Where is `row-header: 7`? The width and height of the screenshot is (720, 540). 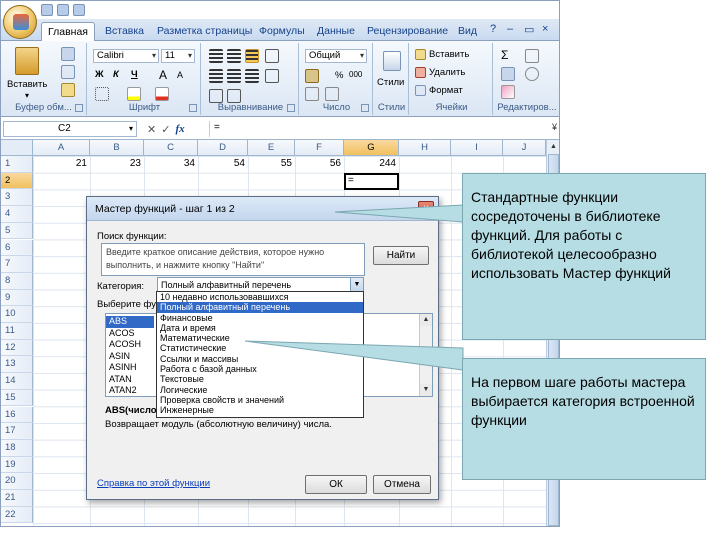 row-header: 7 is located at coordinates (17, 264).